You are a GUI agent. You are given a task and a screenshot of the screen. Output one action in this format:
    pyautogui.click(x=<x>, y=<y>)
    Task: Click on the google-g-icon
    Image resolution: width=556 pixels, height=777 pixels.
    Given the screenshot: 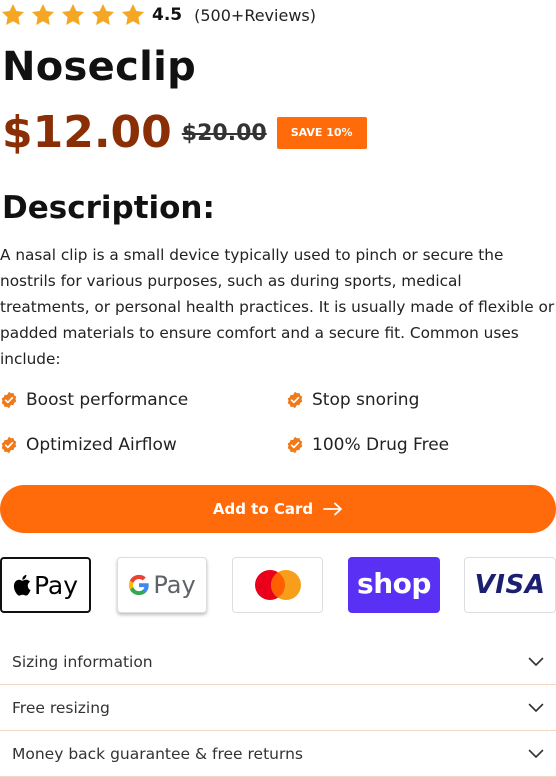 What is the action you would take?
    pyautogui.click(x=139, y=585)
    